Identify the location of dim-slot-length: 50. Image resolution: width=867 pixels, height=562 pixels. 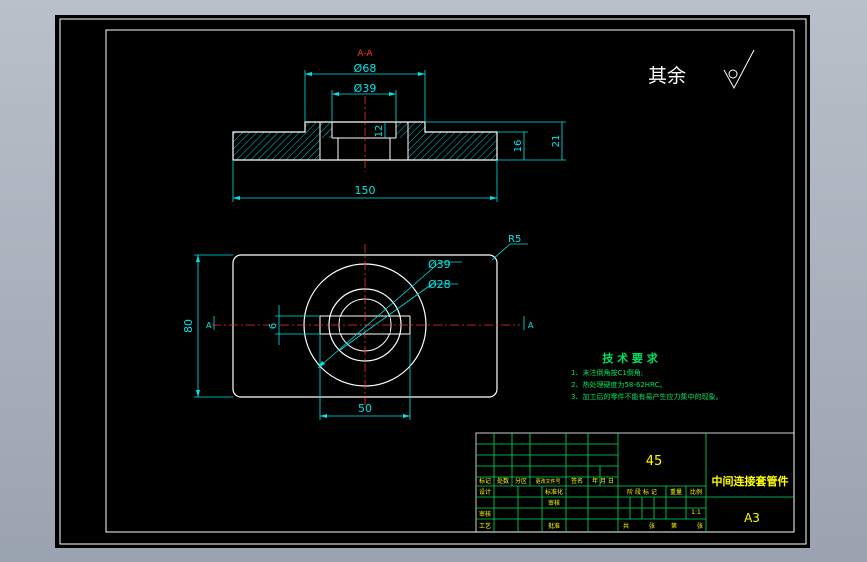
(365, 408).